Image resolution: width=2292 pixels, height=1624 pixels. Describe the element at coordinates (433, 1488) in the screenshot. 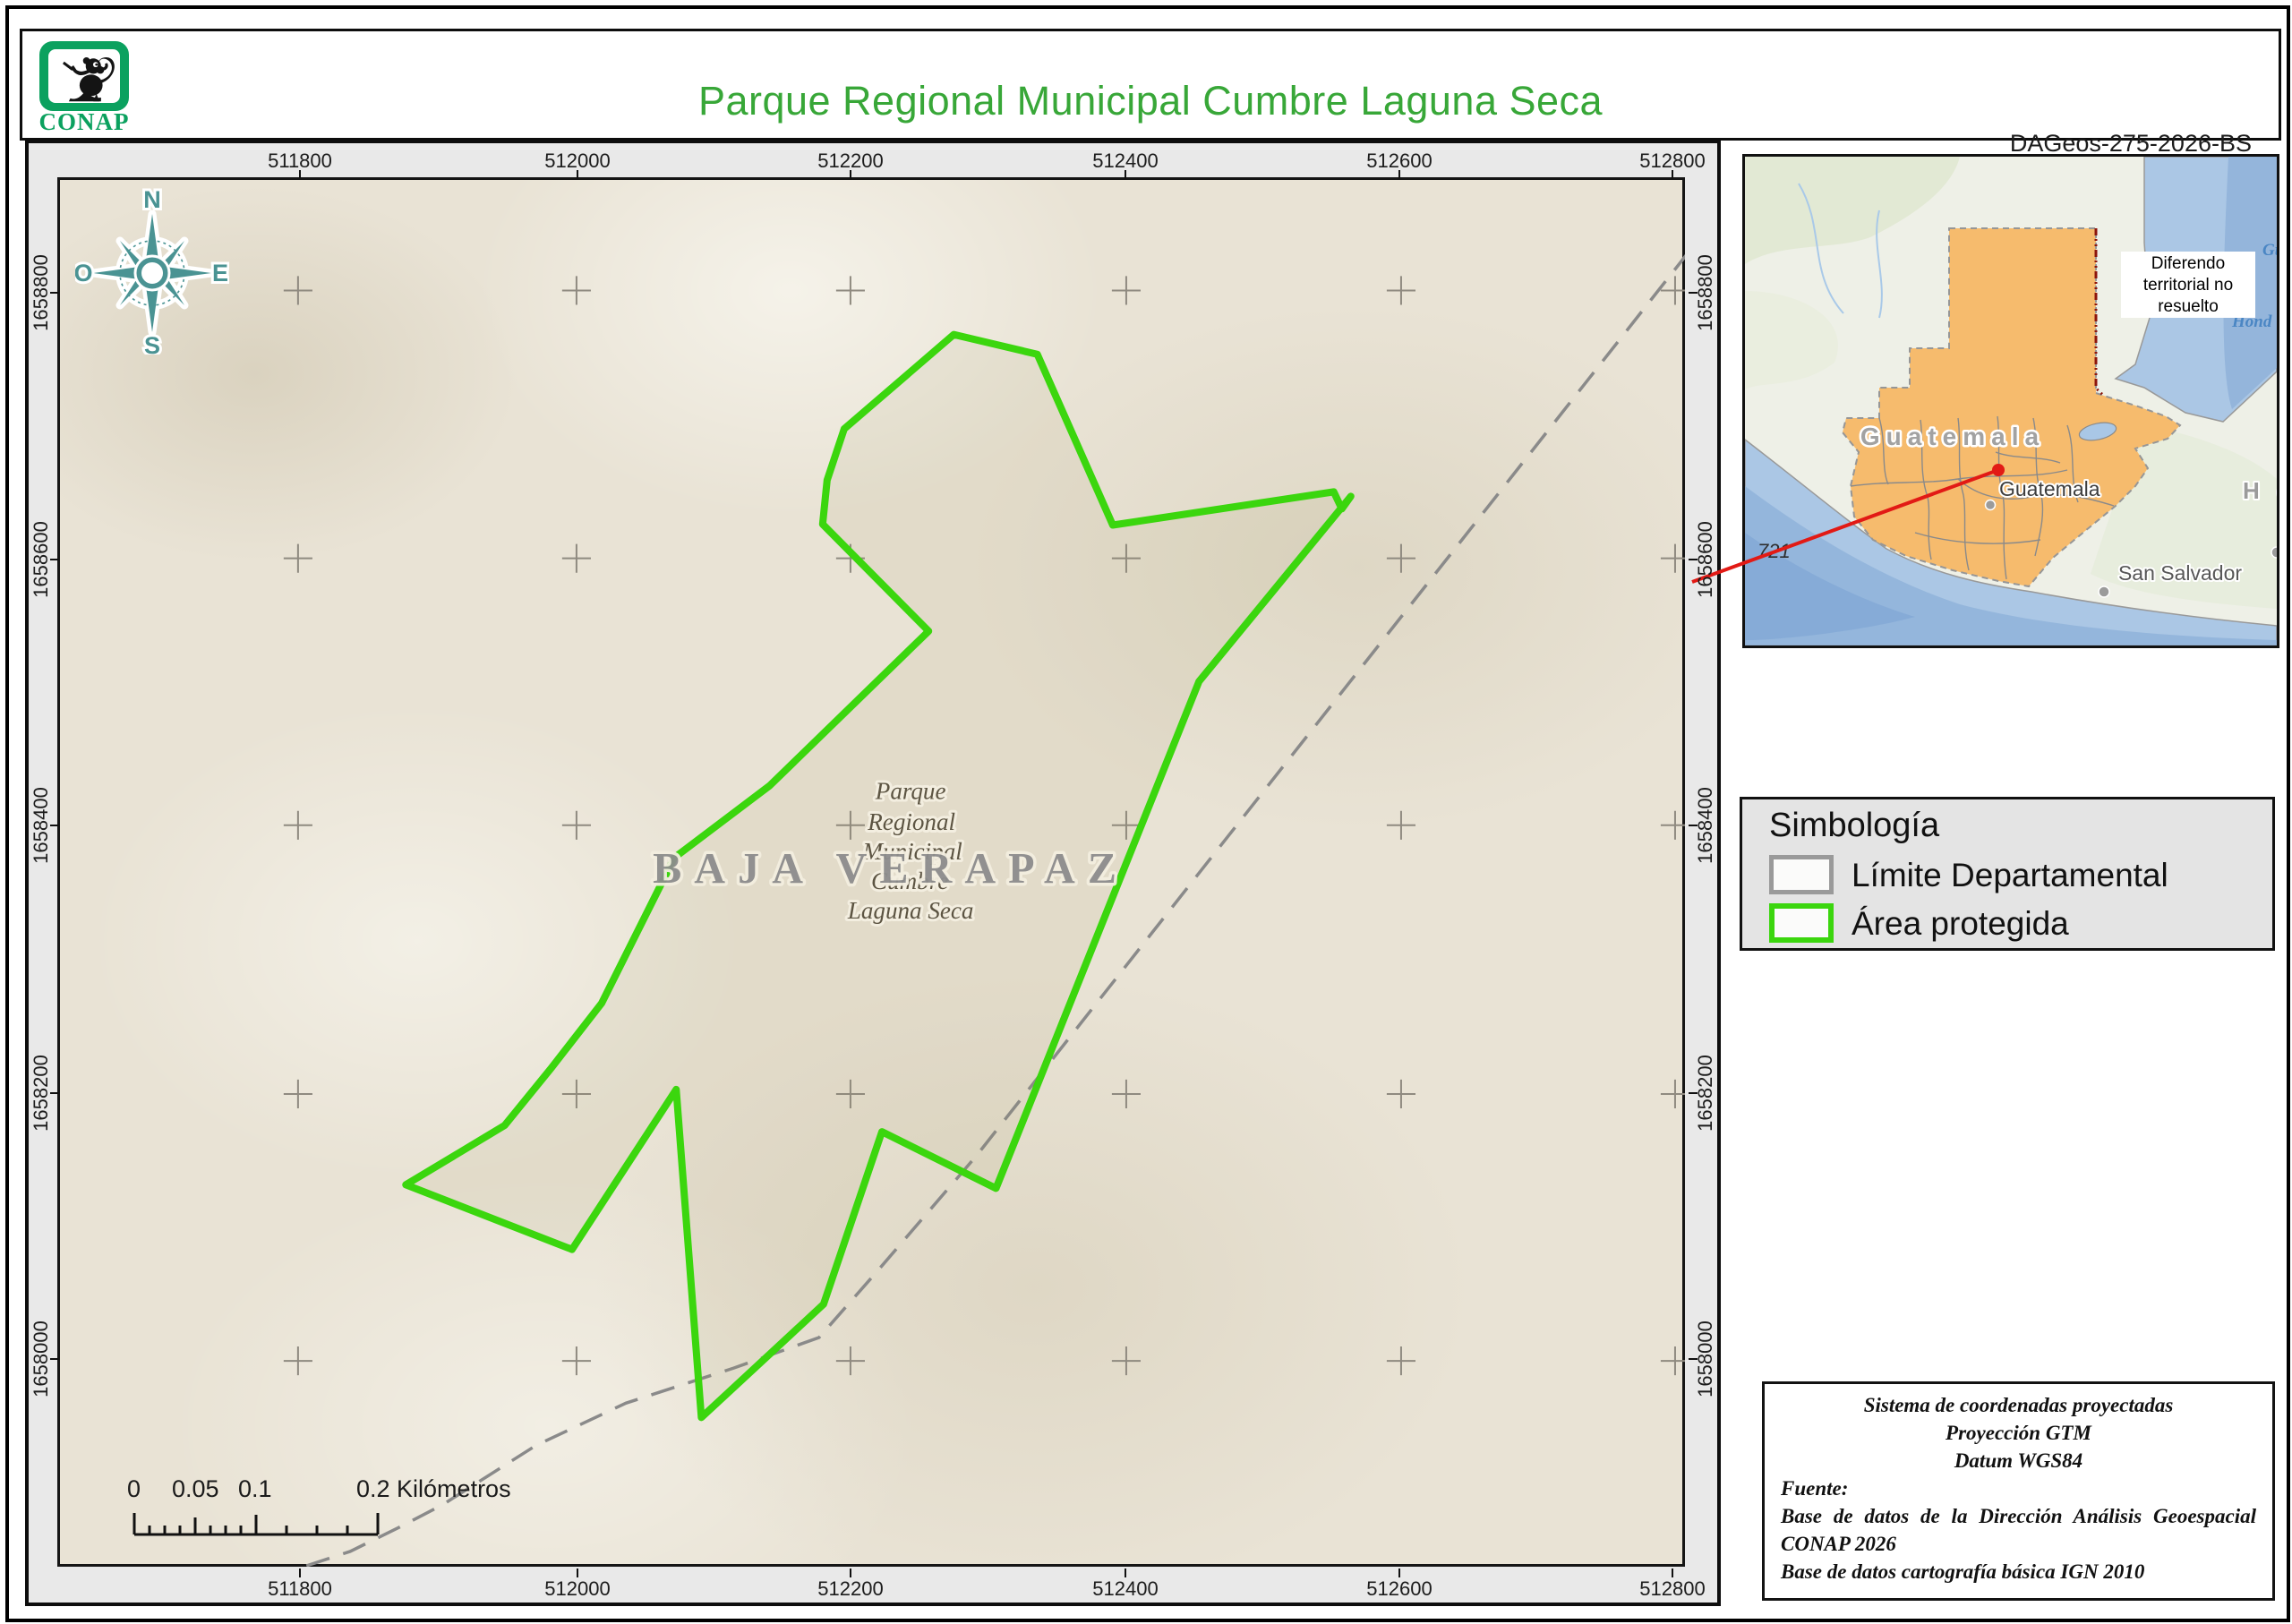

I see `scale-label-02: 0.2 Kilómetros` at that location.